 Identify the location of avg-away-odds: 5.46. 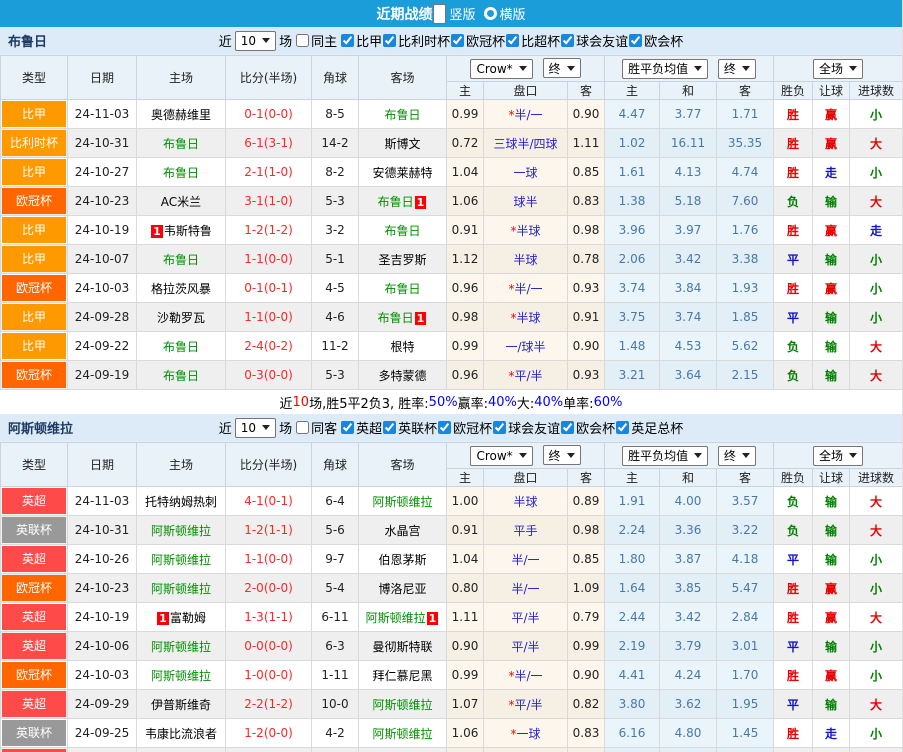
(745, 749).